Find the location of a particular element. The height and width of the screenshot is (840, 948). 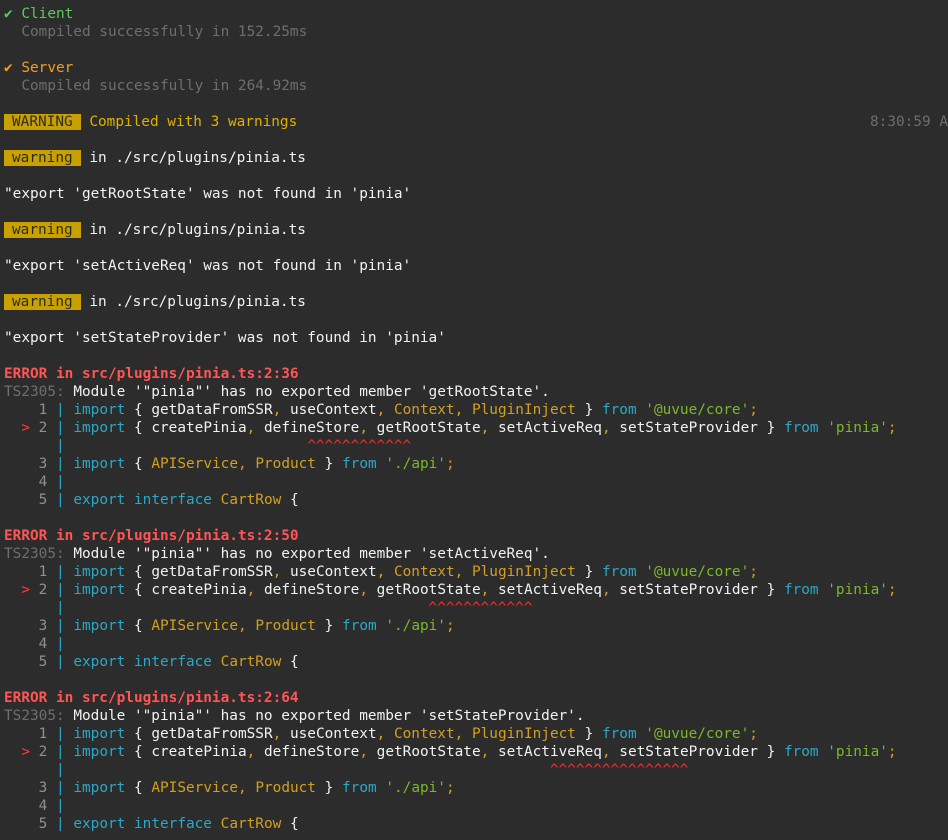

warning-summary-badge: WARNING is located at coordinates (42, 122).